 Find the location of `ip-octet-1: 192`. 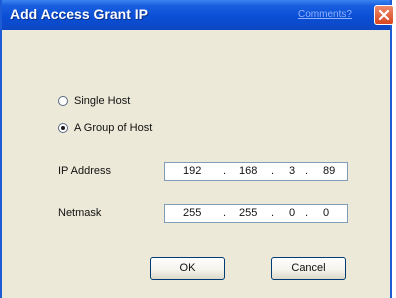

ip-octet-1: 192 is located at coordinates (192, 171).